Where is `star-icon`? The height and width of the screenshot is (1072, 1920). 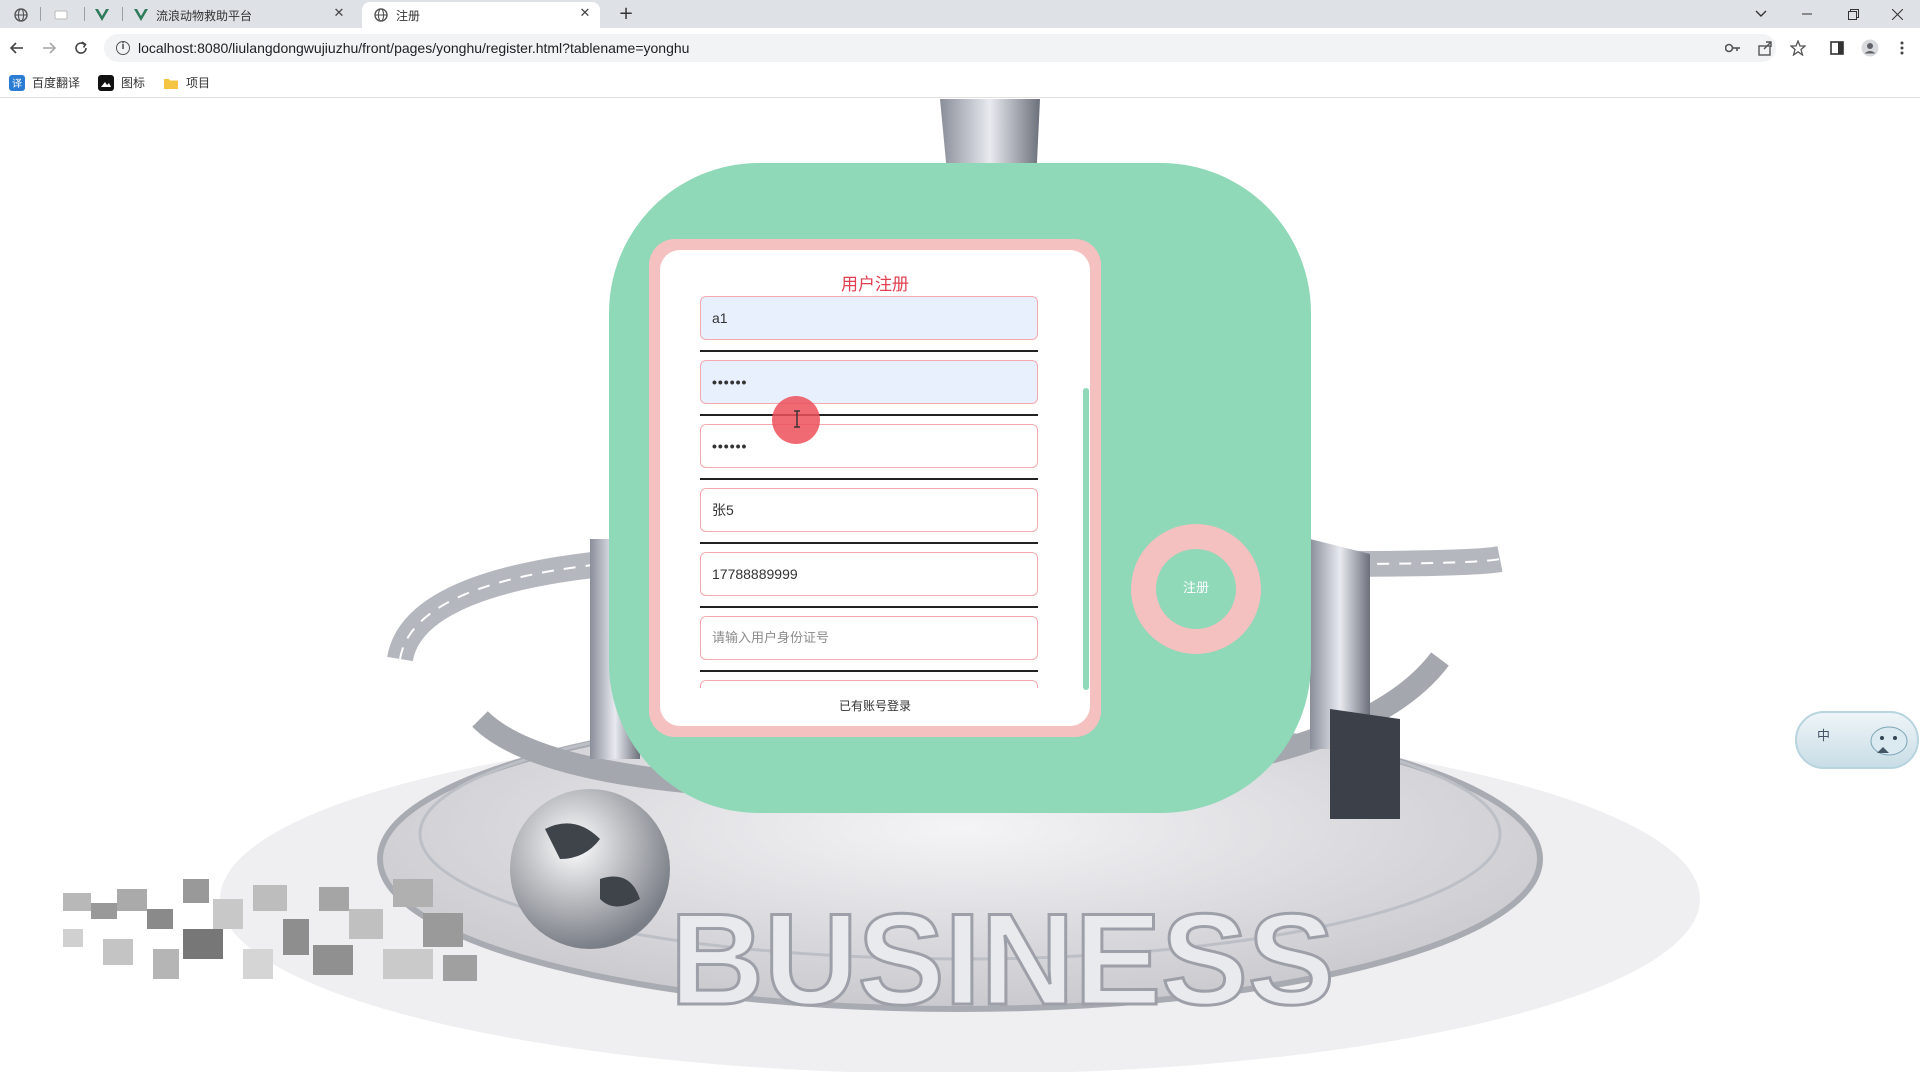
star-icon is located at coordinates (1798, 48).